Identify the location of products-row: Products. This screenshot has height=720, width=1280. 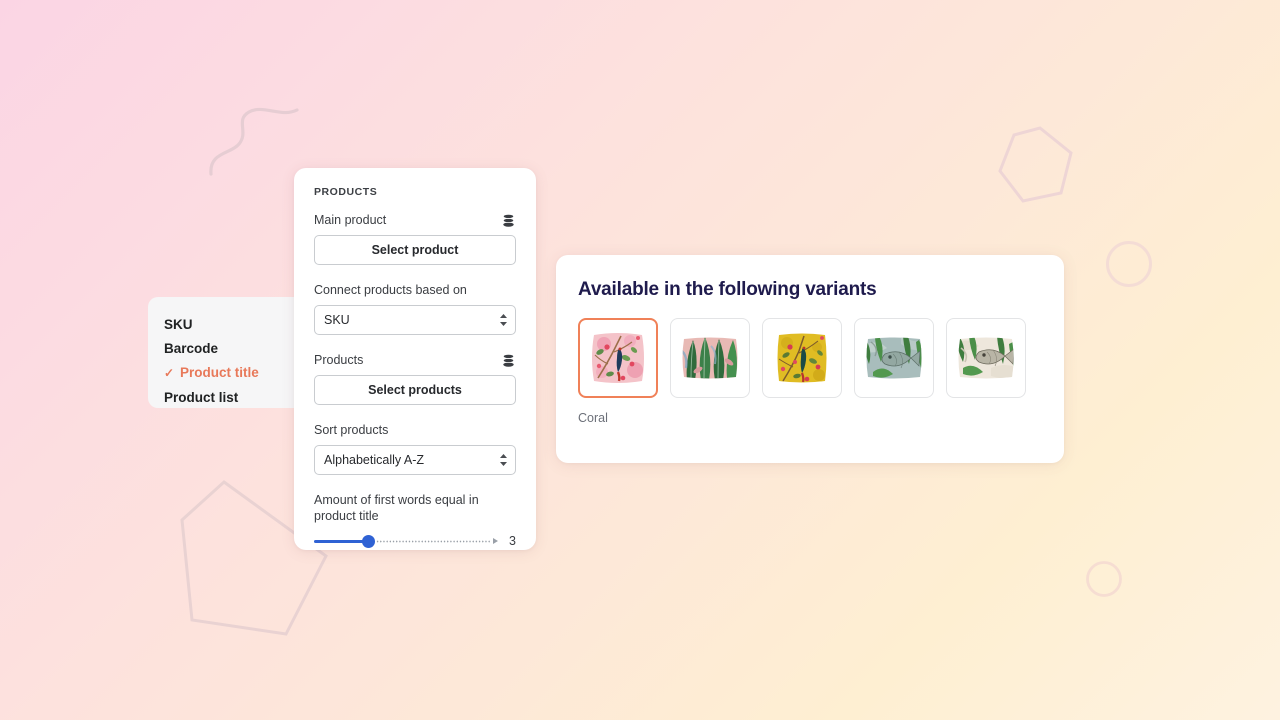
(415, 360).